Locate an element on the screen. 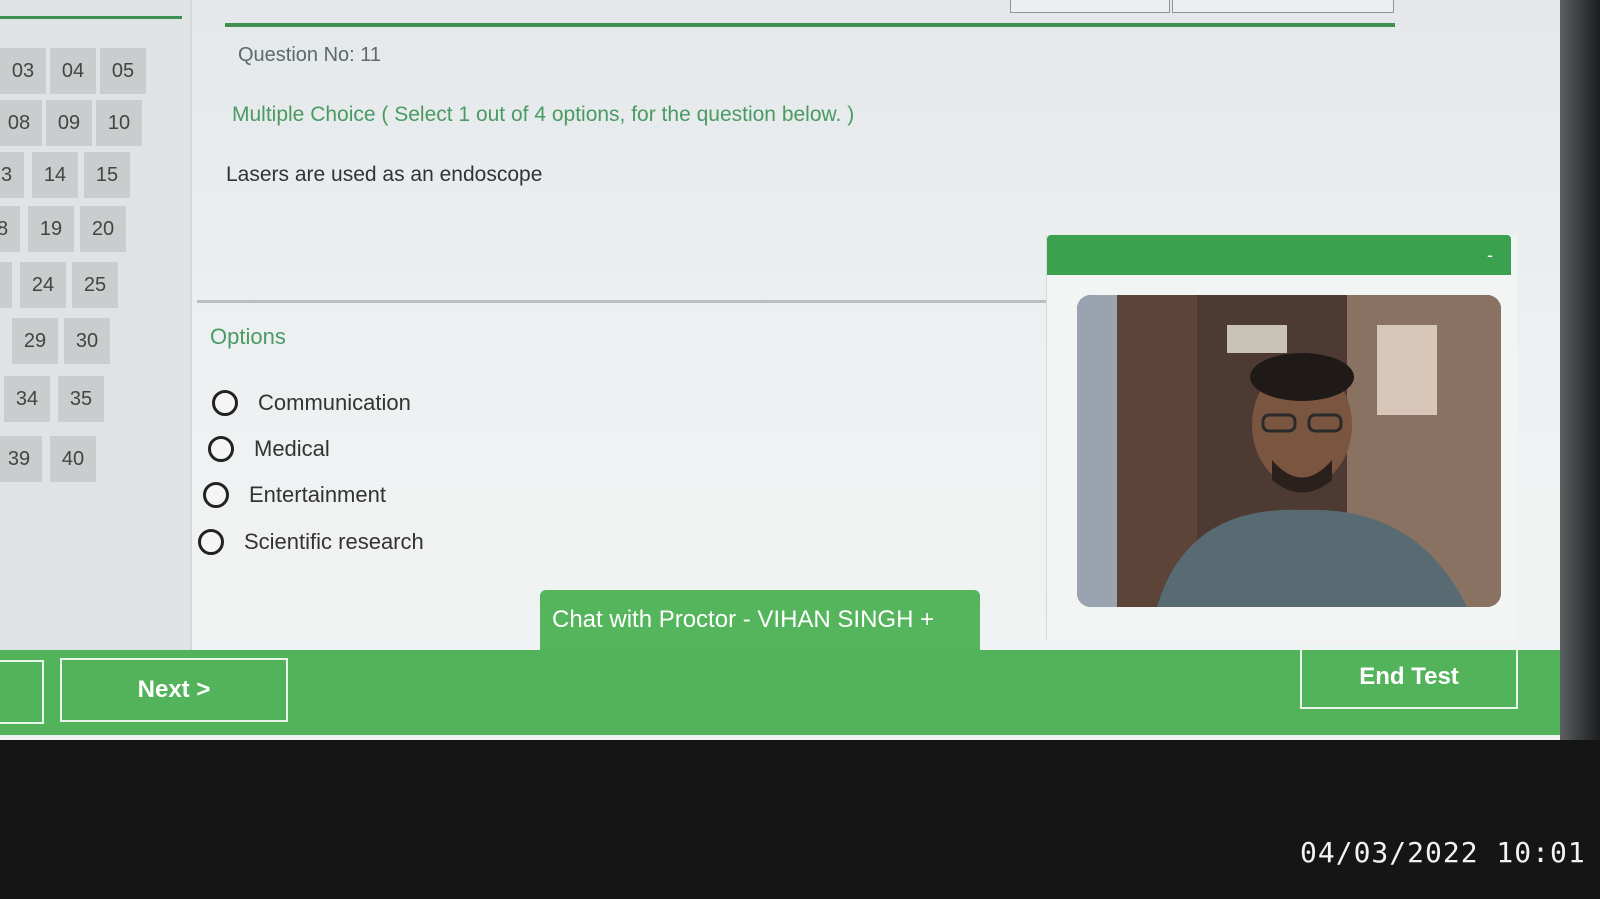 The image size is (1600, 899). option-label: Medical is located at coordinates (292, 448).